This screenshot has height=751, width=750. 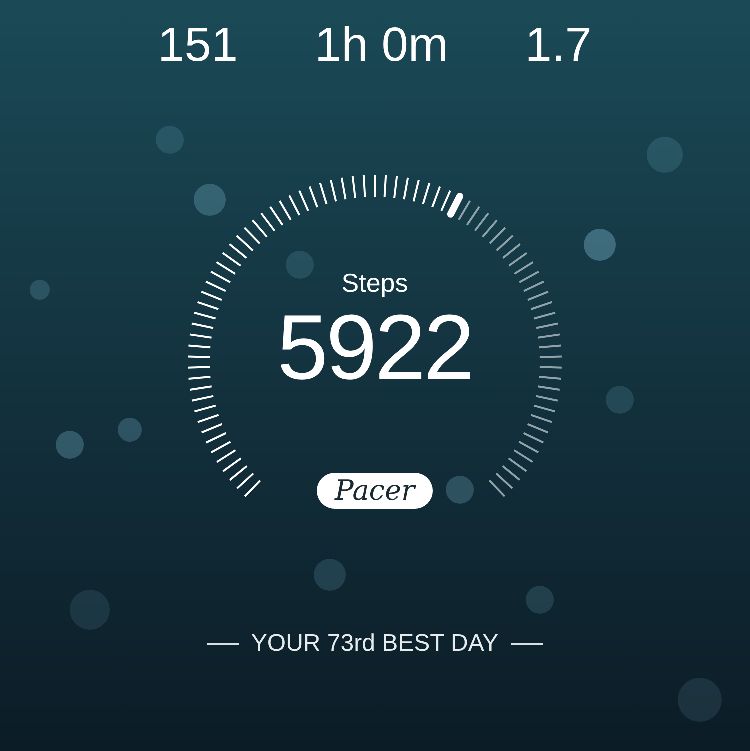 What do you see at coordinates (558, 46) in the screenshot?
I see `stat-value: 1.7` at bounding box center [558, 46].